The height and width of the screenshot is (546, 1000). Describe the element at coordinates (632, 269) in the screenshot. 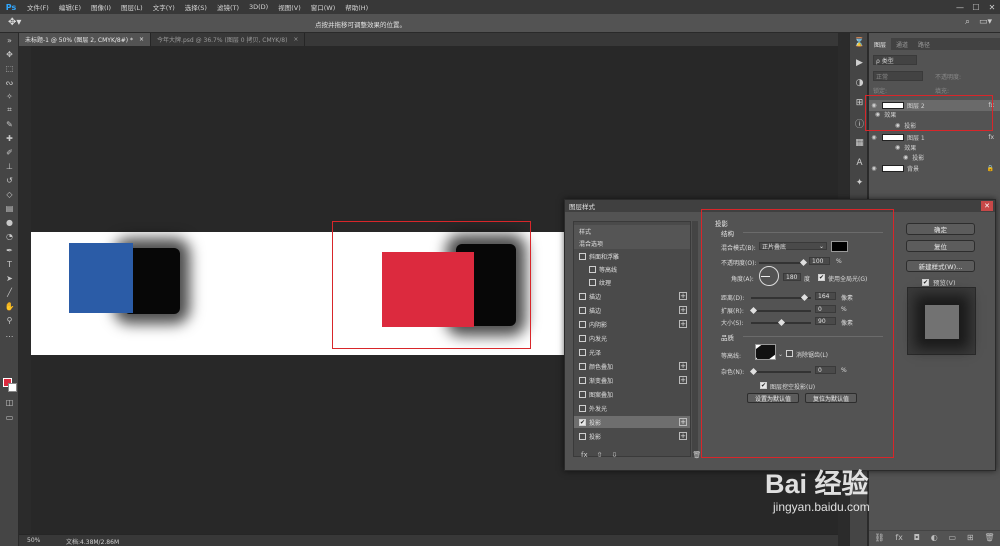

I see `style-item-contour: 等高线` at that location.